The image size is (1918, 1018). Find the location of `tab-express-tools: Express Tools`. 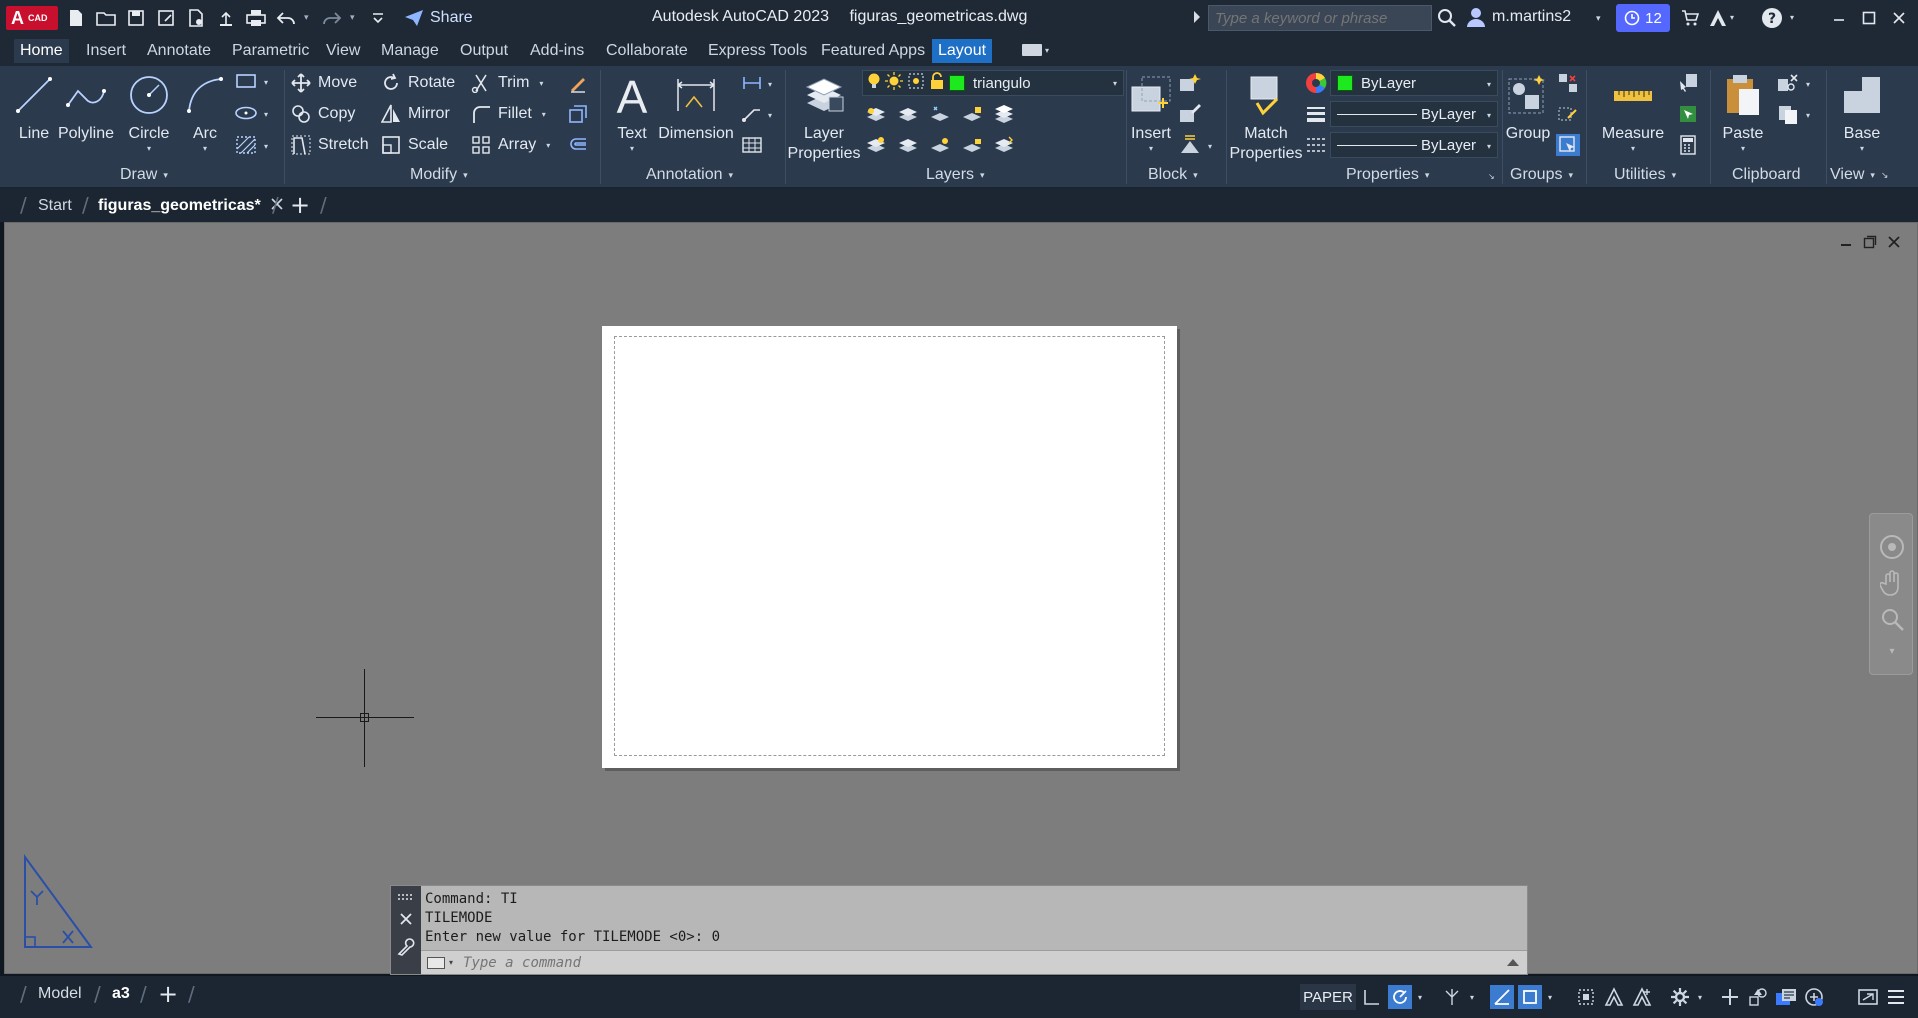

tab-express-tools: Express Tools is located at coordinates (757, 51).